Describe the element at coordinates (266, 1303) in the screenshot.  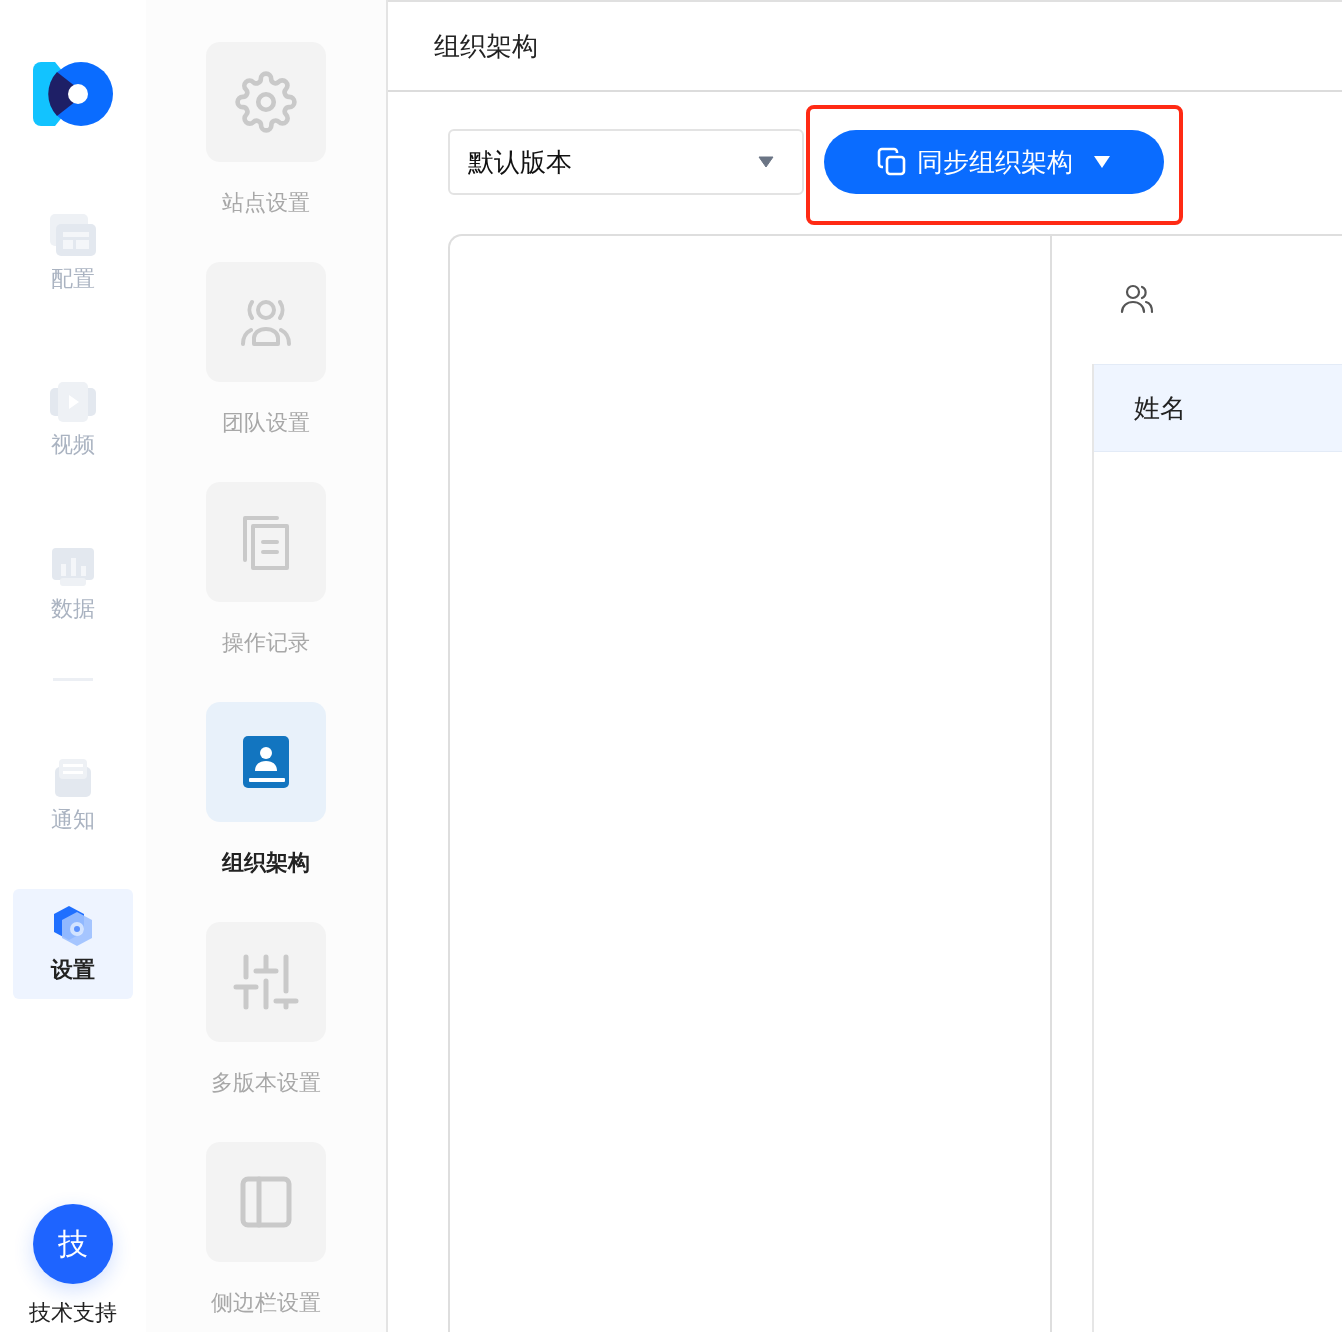
I see `settings-label: 侧边栏设置` at that location.